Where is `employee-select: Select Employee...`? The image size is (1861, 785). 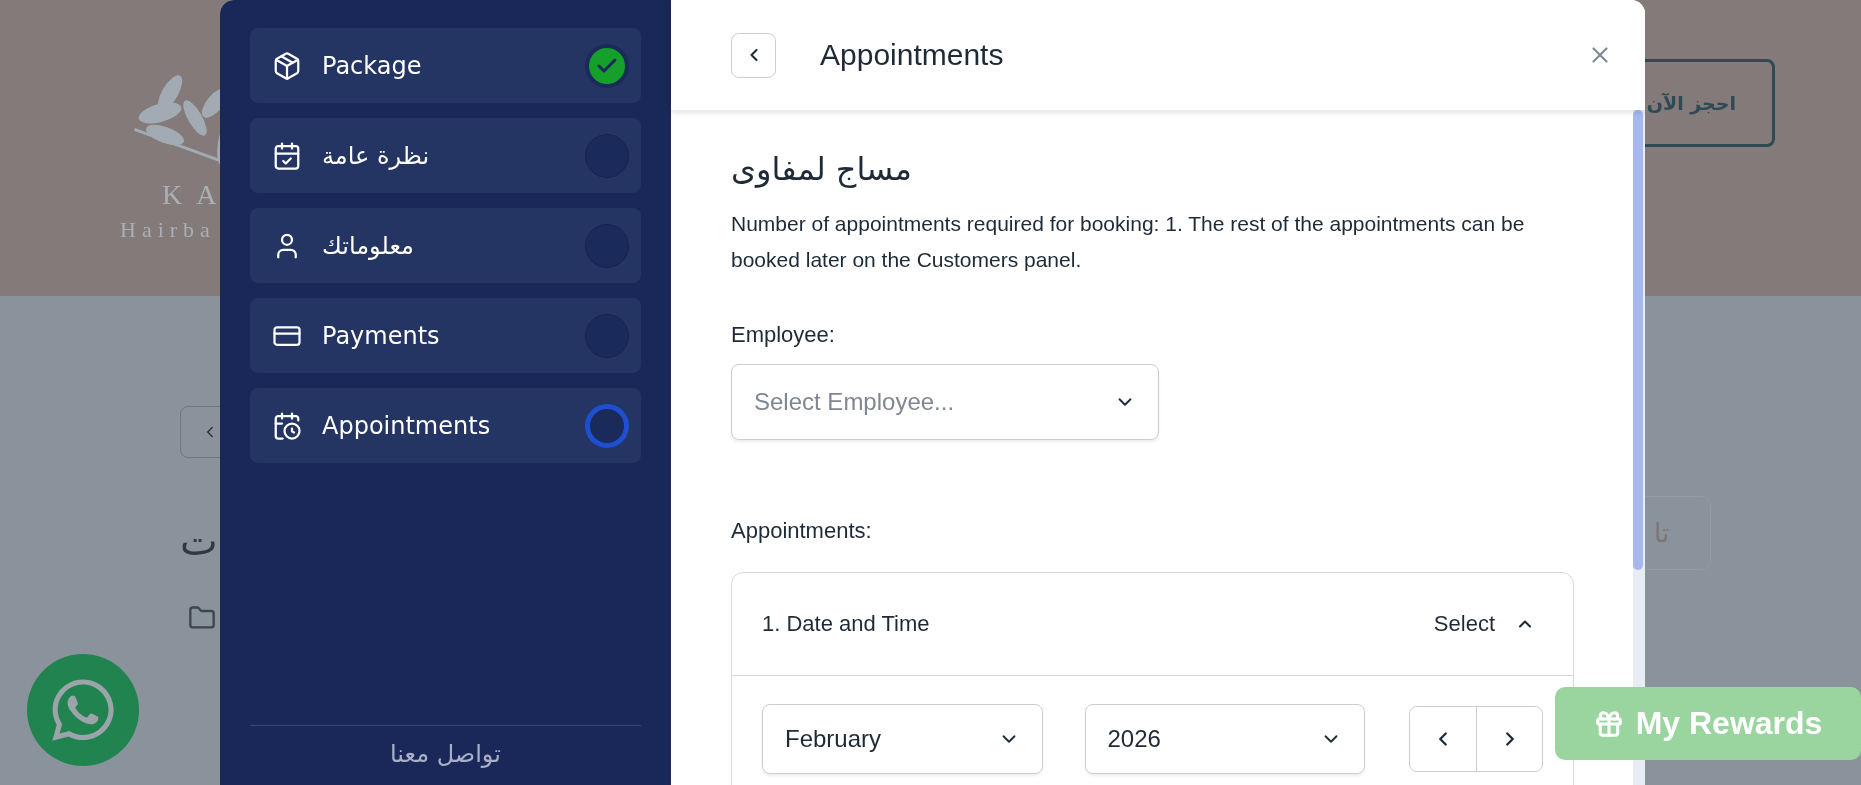 employee-select: Select Employee... is located at coordinates (945, 402).